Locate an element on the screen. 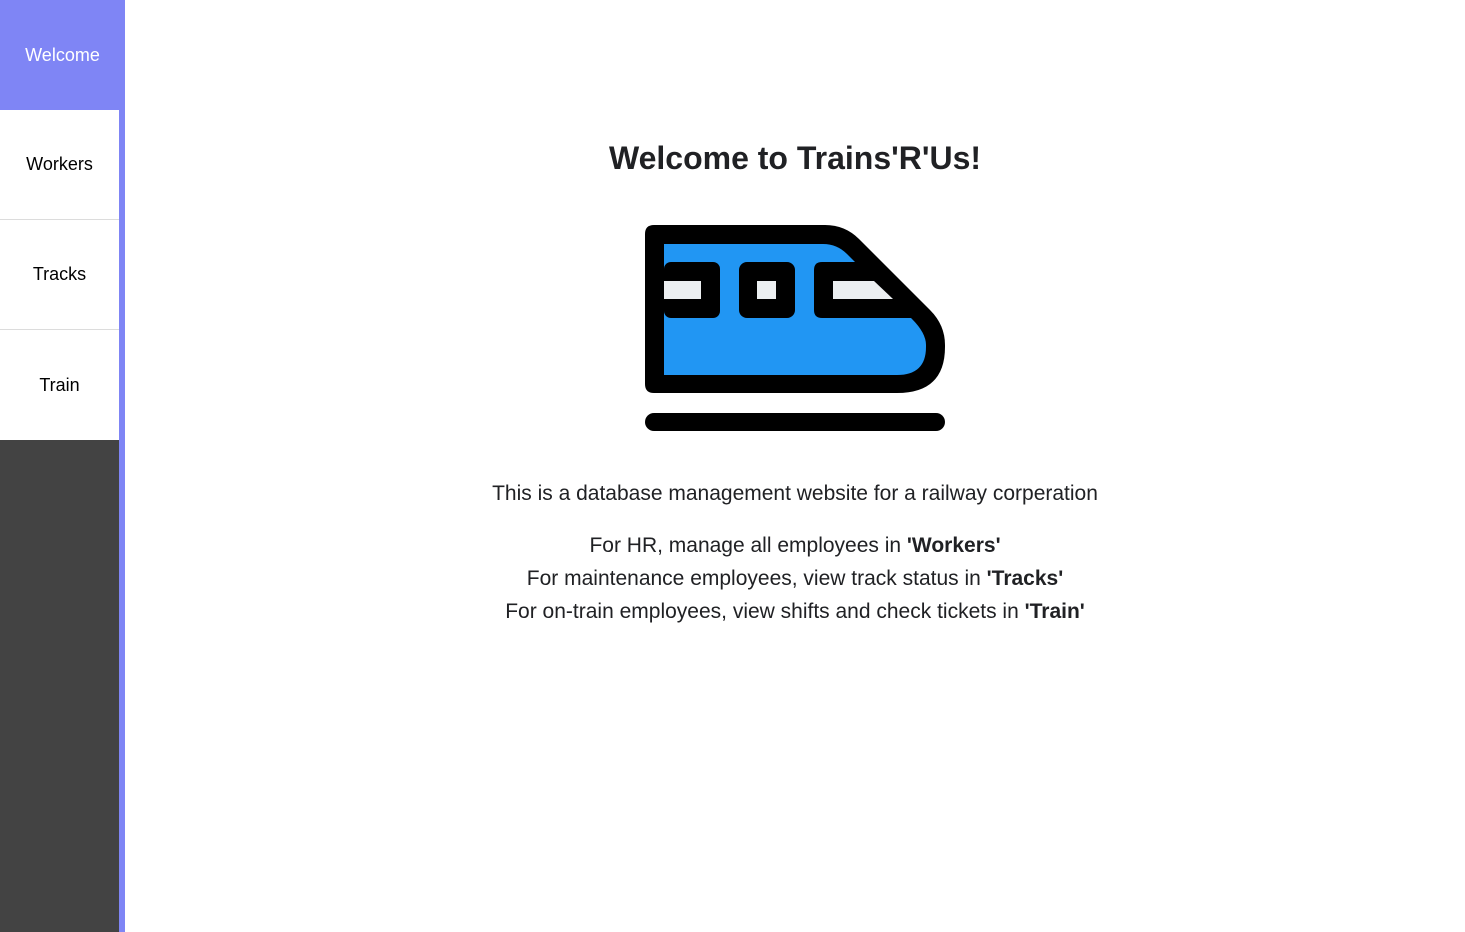 The image size is (1465, 932). train-icon is located at coordinates (795, 328).